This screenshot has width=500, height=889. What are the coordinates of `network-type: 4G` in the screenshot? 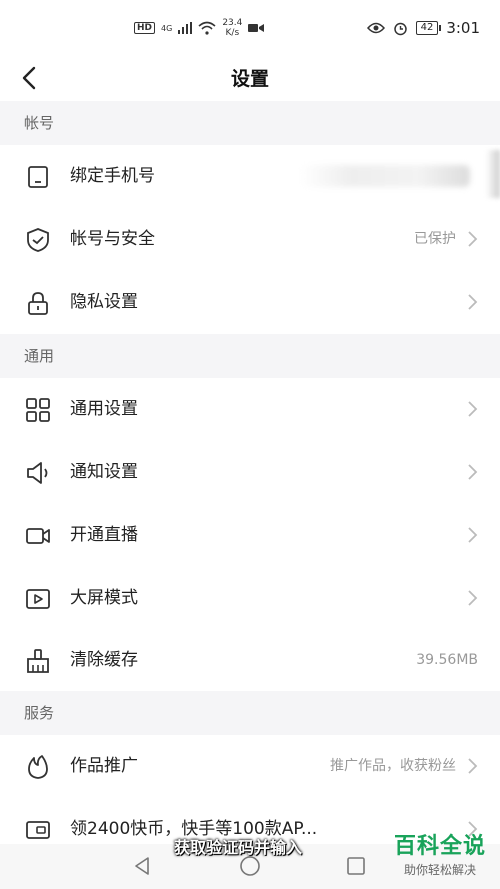 It's located at (167, 28).